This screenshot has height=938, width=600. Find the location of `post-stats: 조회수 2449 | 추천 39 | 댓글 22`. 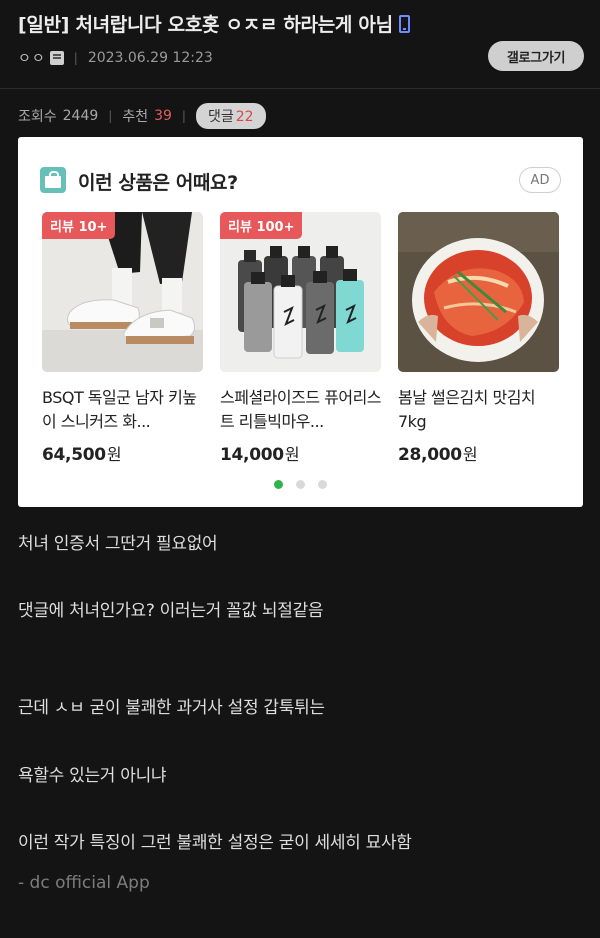

post-stats: 조회수 2449 | 추천 39 | 댓글 22 is located at coordinates (142, 116).